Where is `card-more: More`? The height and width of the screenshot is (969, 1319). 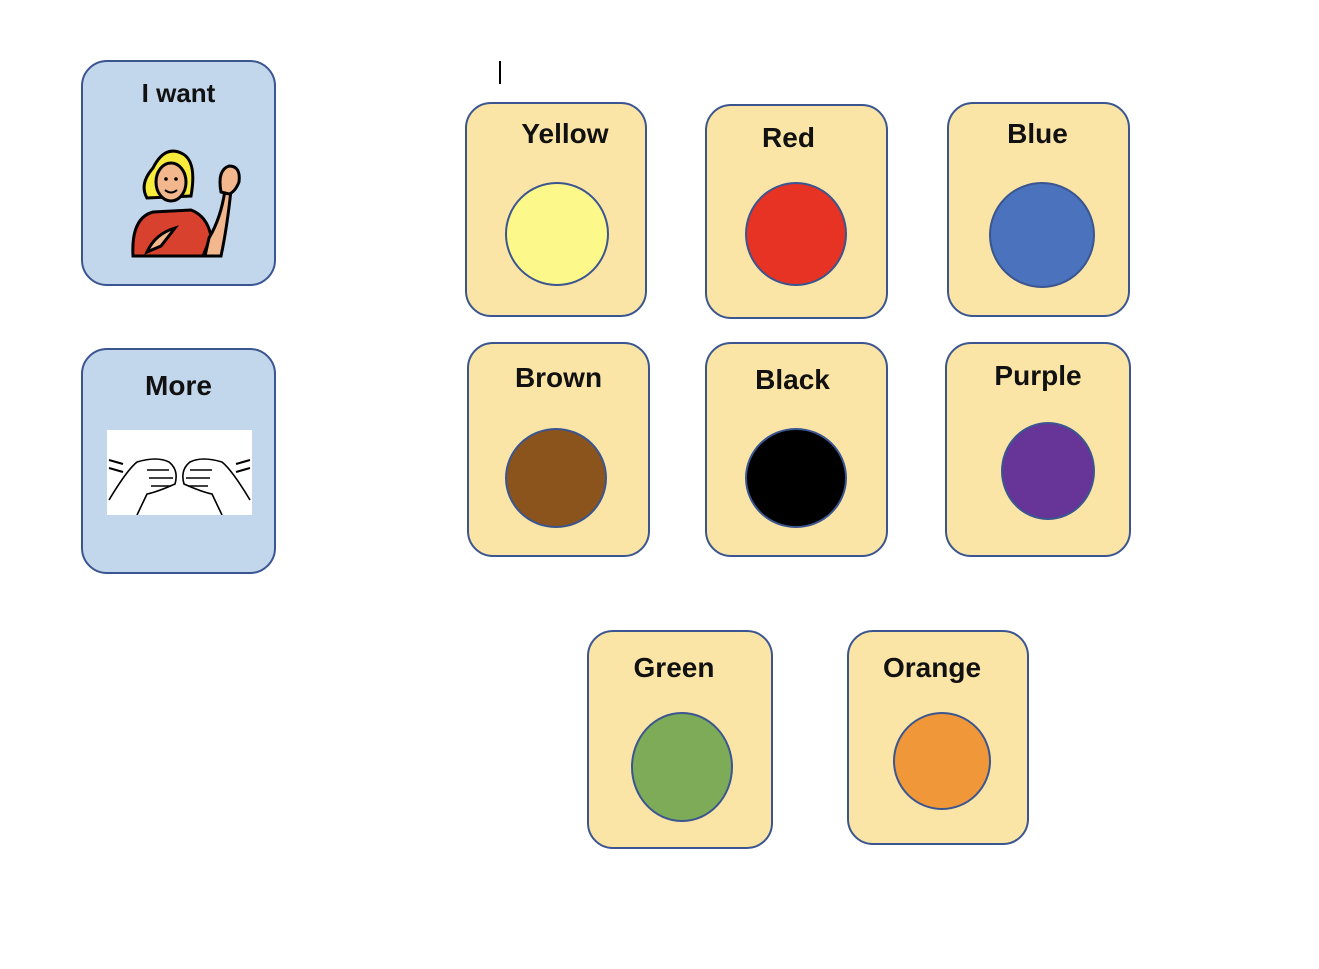 card-more: More is located at coordinates (178, 461).